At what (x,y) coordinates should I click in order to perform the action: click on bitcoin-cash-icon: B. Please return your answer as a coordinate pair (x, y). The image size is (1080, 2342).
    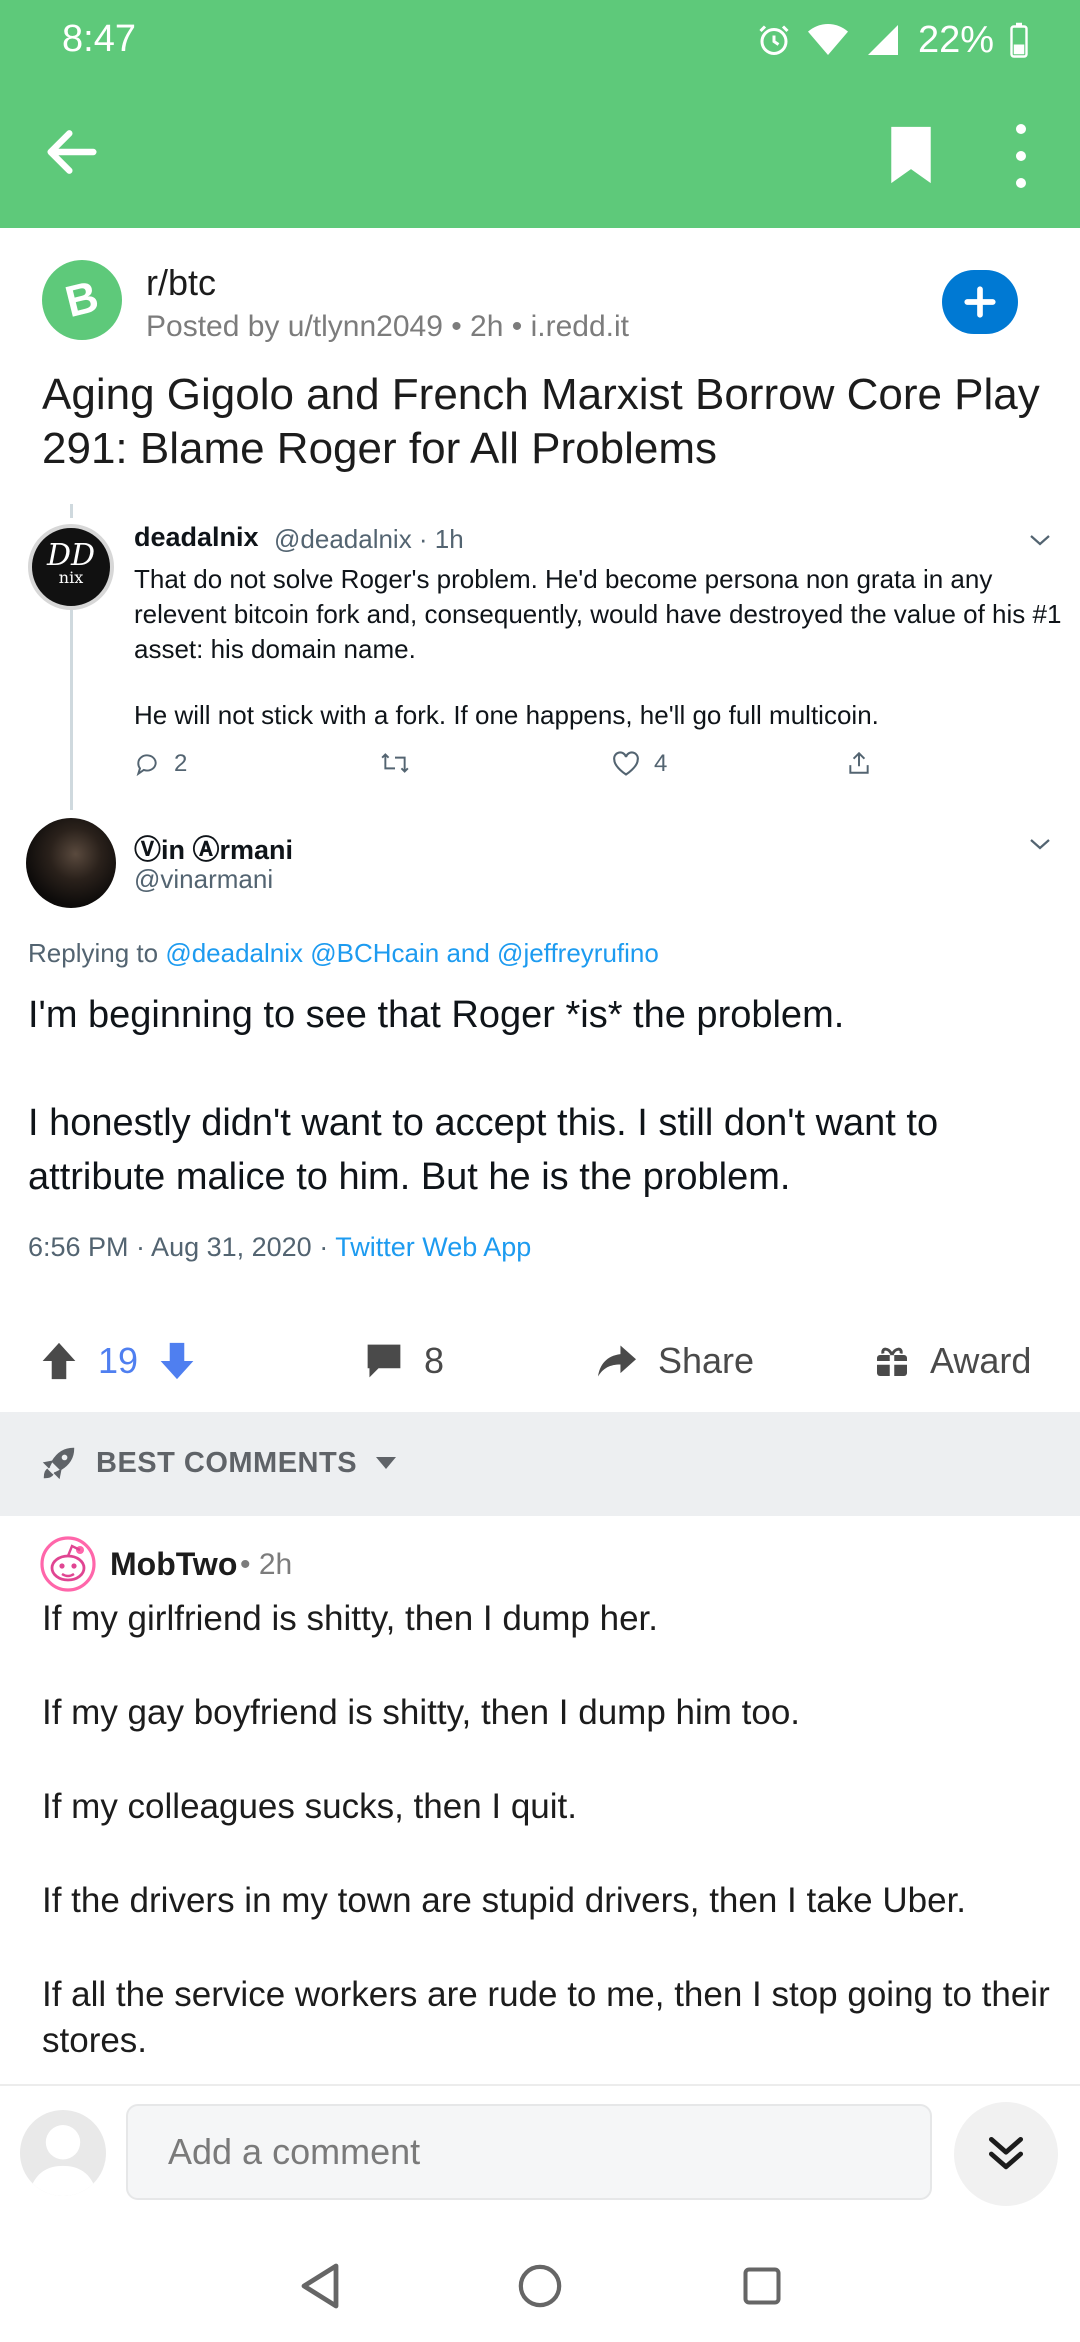
    Looking at the image, I should click on (82, 300).